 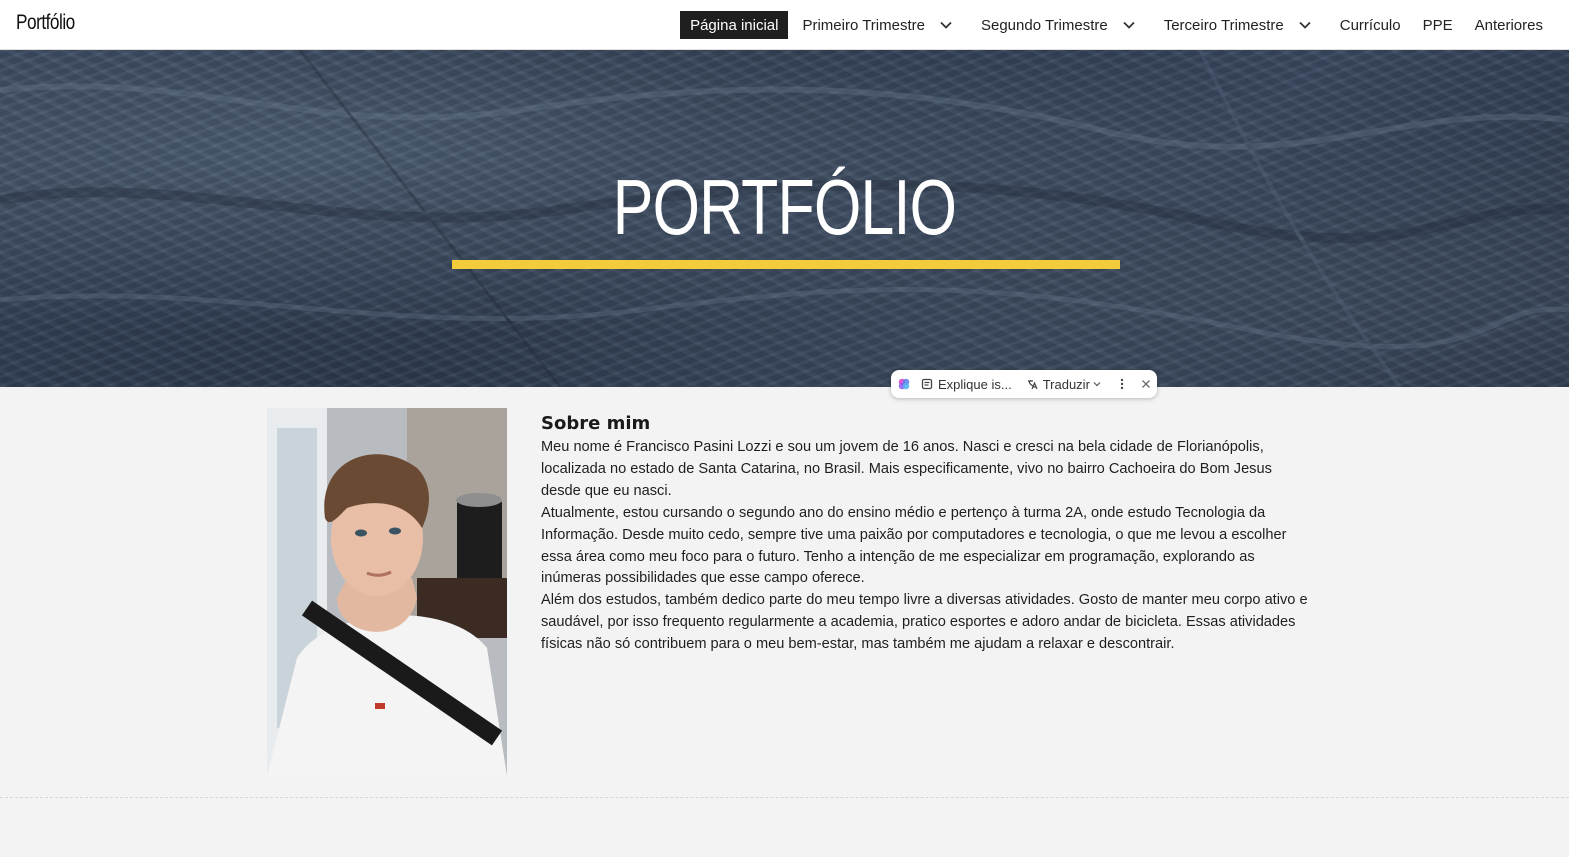 I want to click on nav-item-anteriores: Anteriores, so click(x=1509, y=25).